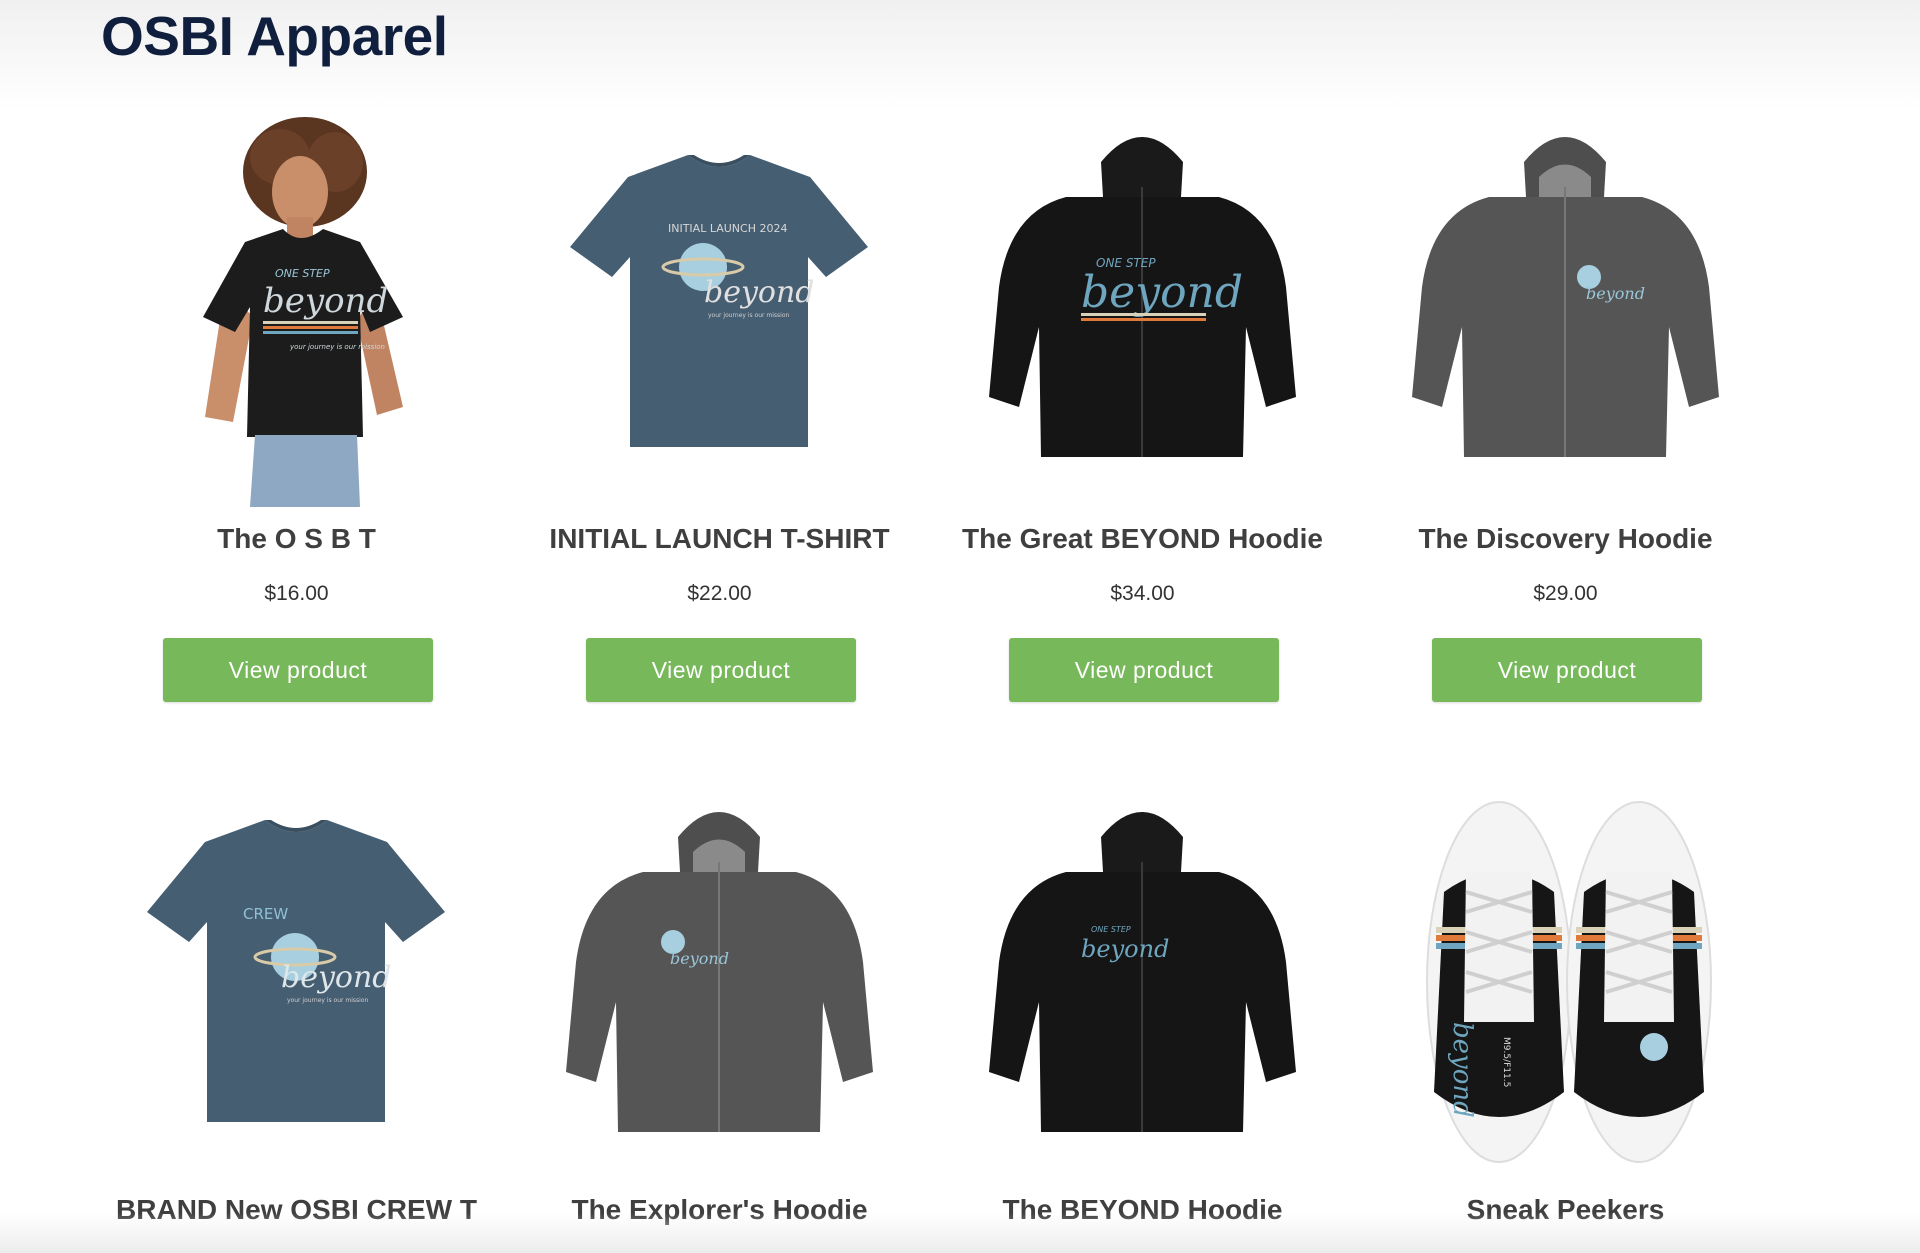 Image resolution: width=1920 pixels, height=1253 pixels. I want to click on product-name: The BEYOND Hoodie, so click(1142, 1210).